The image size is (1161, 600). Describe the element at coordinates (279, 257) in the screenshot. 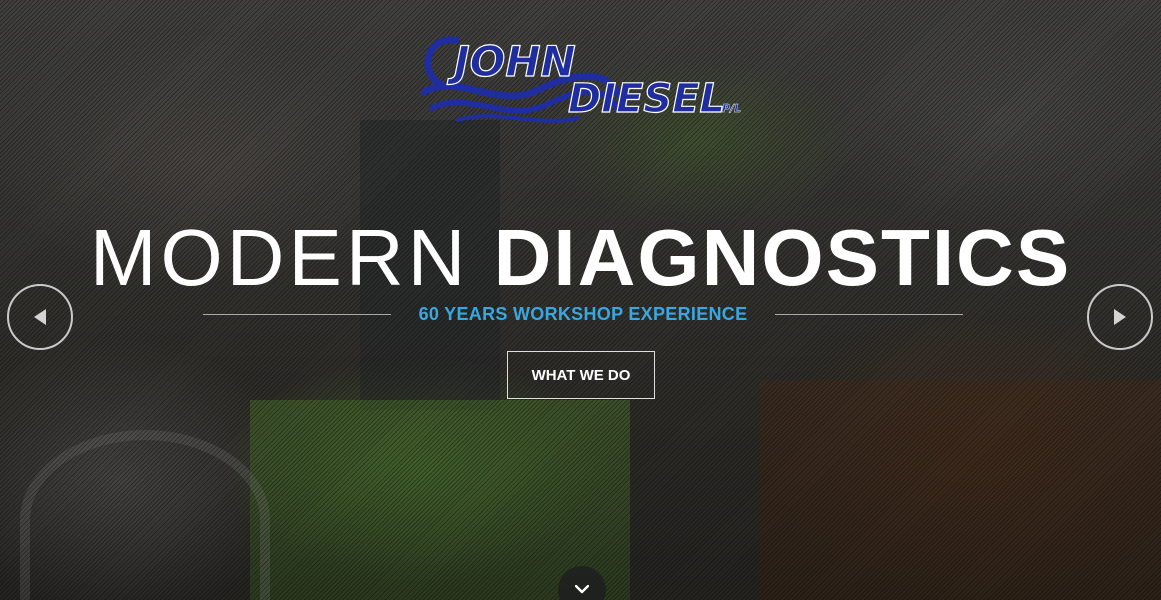

I see `headline-light: MODERN` at that location.